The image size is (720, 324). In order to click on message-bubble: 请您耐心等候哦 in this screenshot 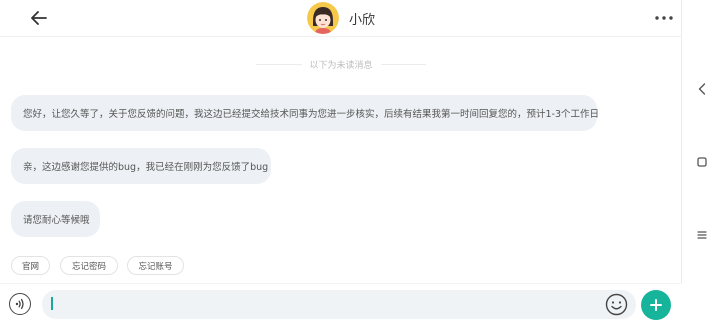, I will do `click(55, 219)`.